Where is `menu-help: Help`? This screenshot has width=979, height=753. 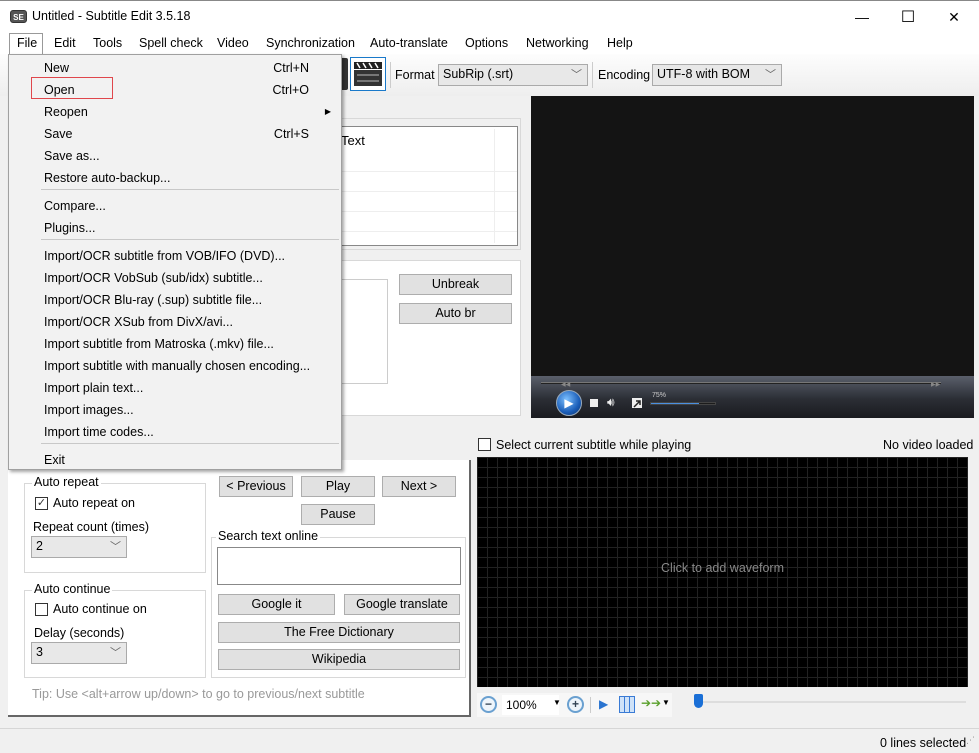
menu-help: Help is located at coordinates (620, 43).